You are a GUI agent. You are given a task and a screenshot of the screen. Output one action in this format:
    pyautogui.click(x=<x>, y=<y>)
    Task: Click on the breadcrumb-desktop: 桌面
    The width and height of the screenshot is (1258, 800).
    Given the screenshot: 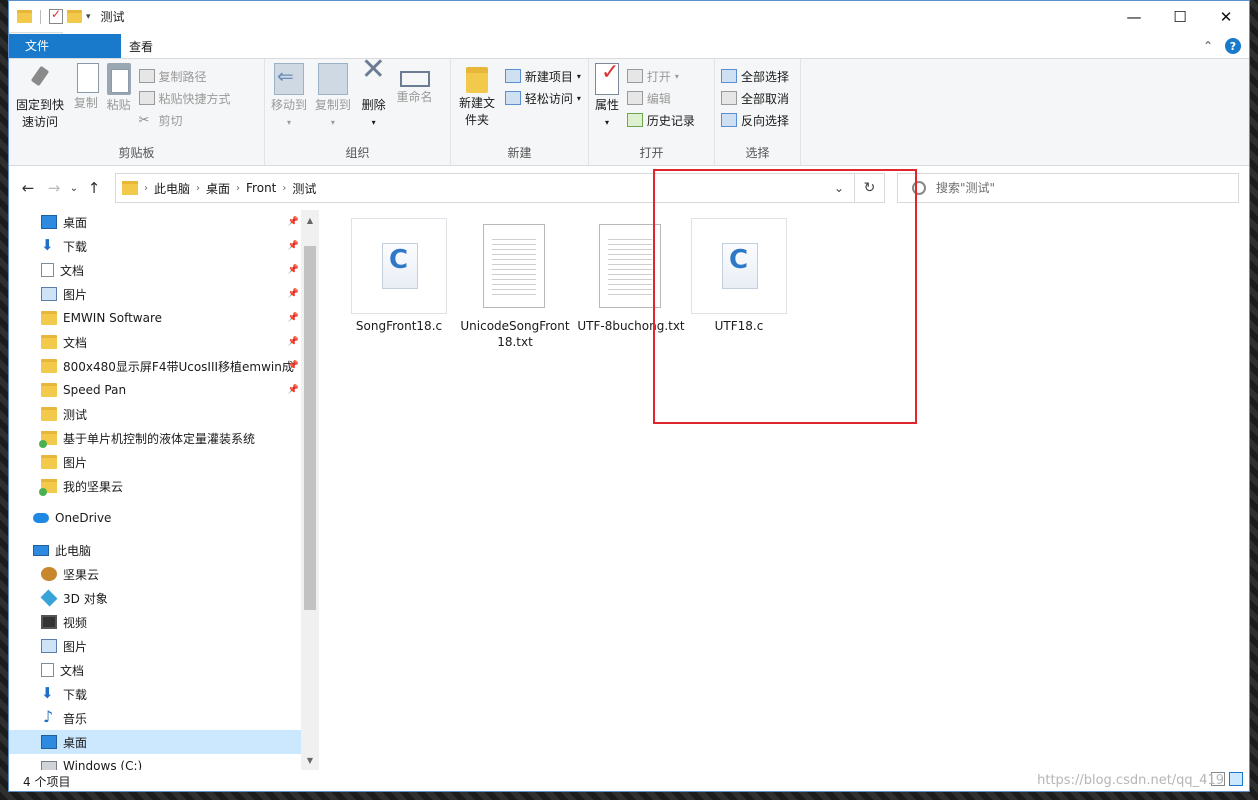 What is the action you would take?
    pyautogui.click(x=218, y=188)
    